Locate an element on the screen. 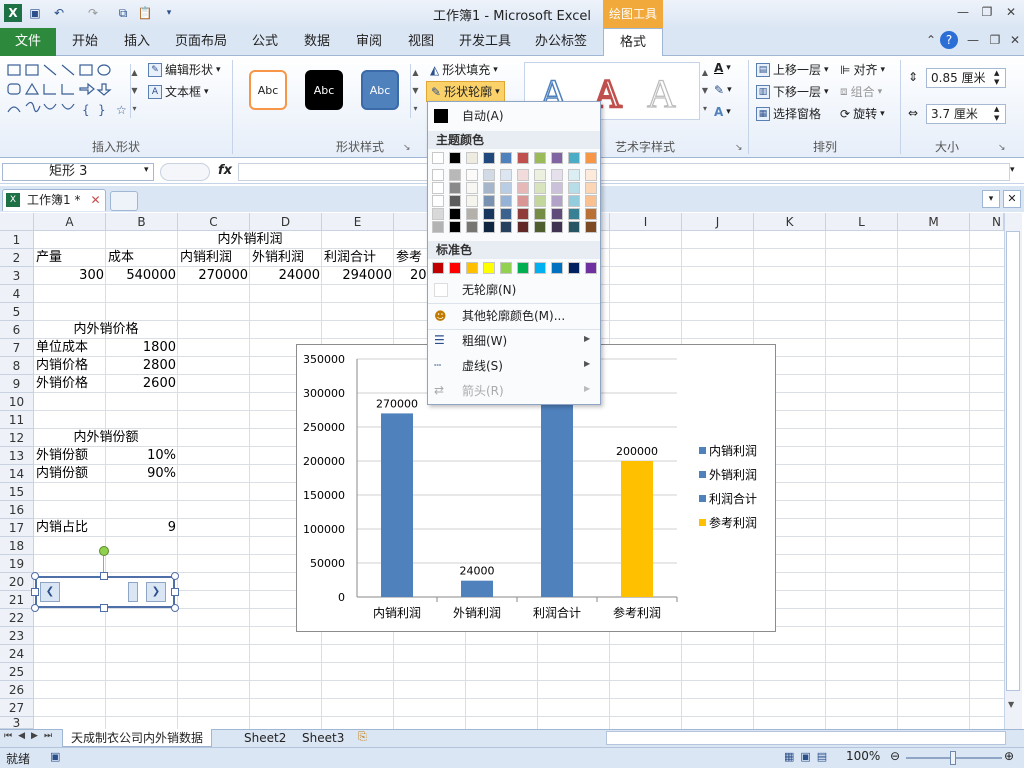 Image resolution: width=1024 pixels, height=768 pixels. cell-a9: 外销价格 is located at coordinates (62, 384).